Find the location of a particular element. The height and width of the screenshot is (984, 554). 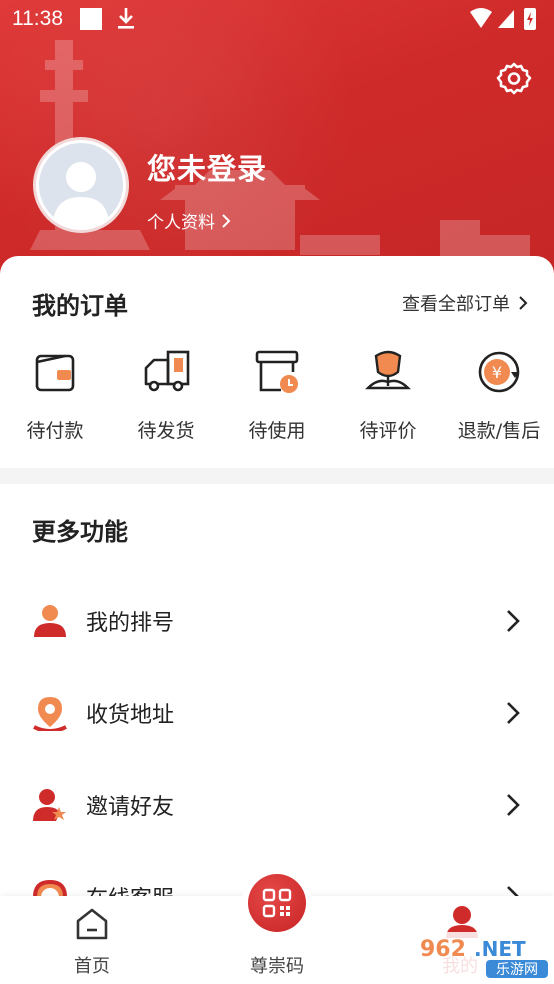

profile-link-label: 个人资料 is located at coordinates (181, 223).